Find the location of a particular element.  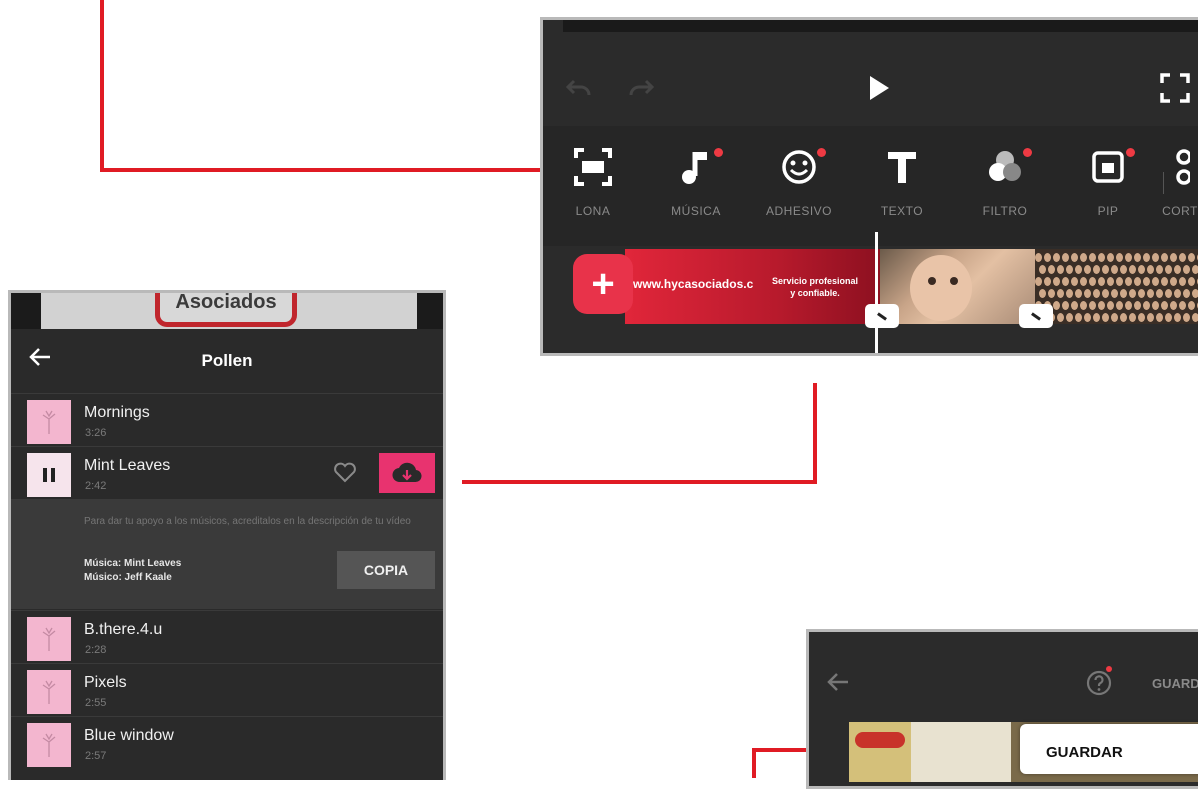

filter-icon is located at coordinates (1005, 166).